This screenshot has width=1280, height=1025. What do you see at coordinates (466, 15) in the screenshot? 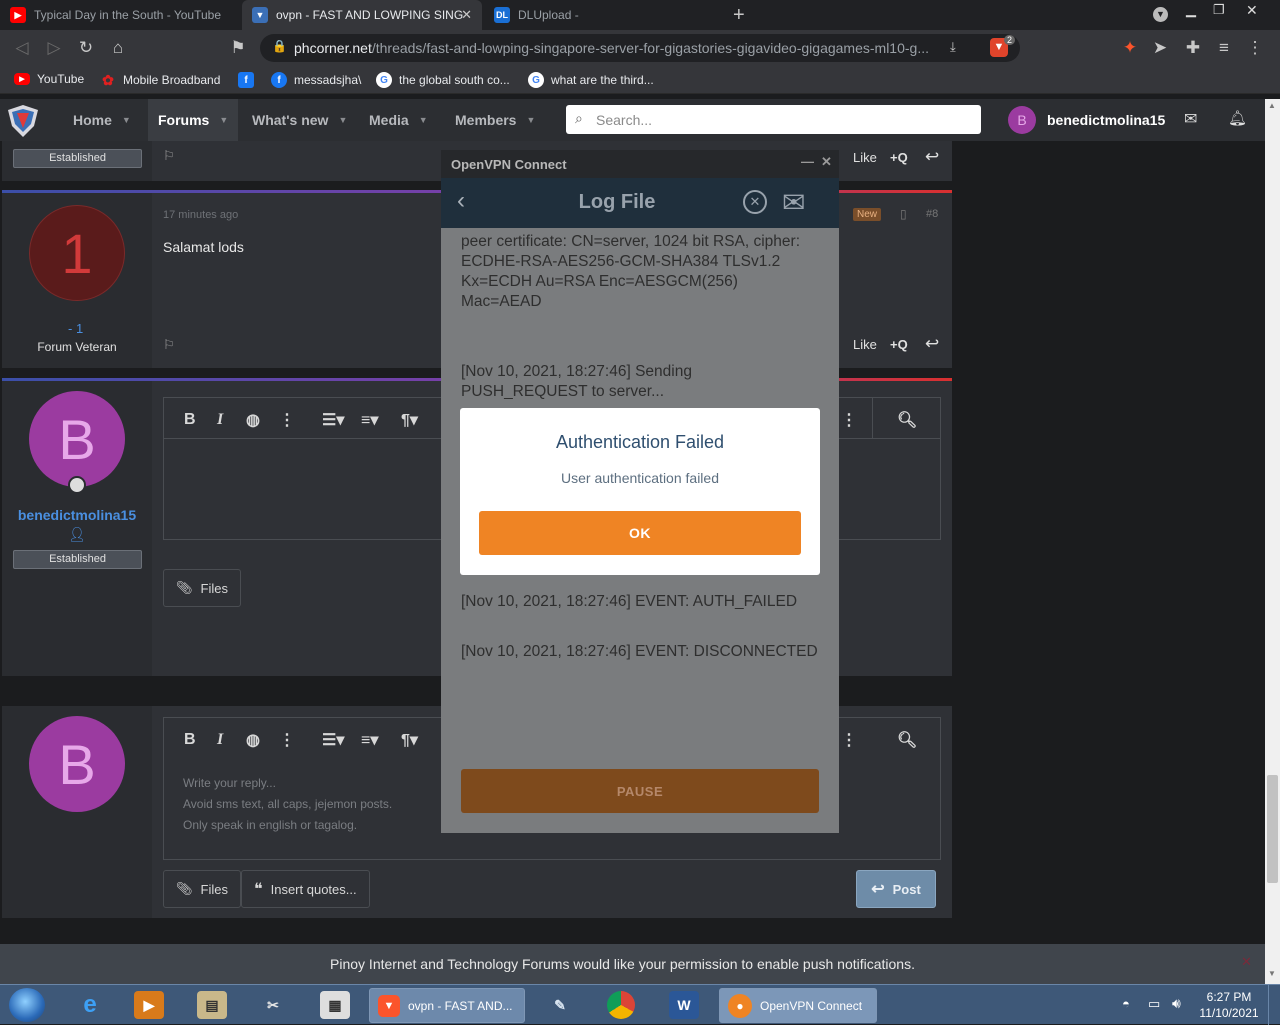
I see `close-tab-icon: ✕` at bounding box center [466, 15].